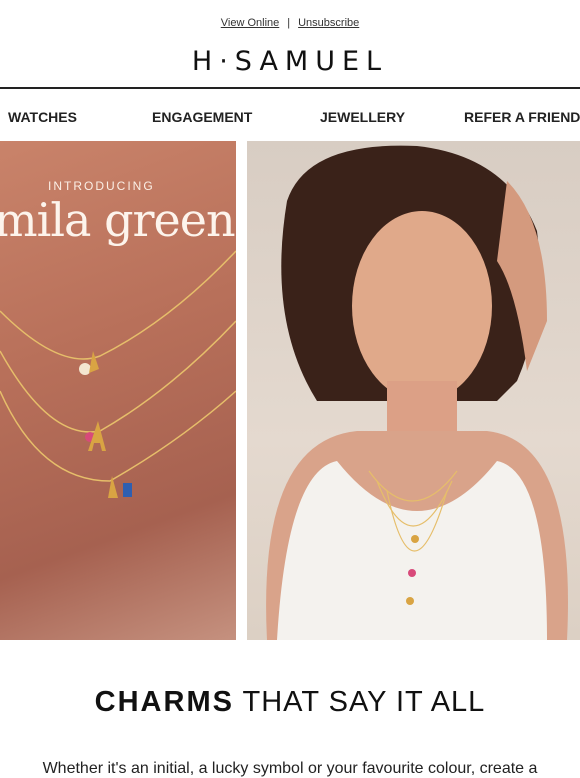 The width and height of the screenshot is (580, 778). What do you see at coordinates (164, 702) in the screenshot?
I see `headline-bold: CHARMS` at bounding box center [164, 702].